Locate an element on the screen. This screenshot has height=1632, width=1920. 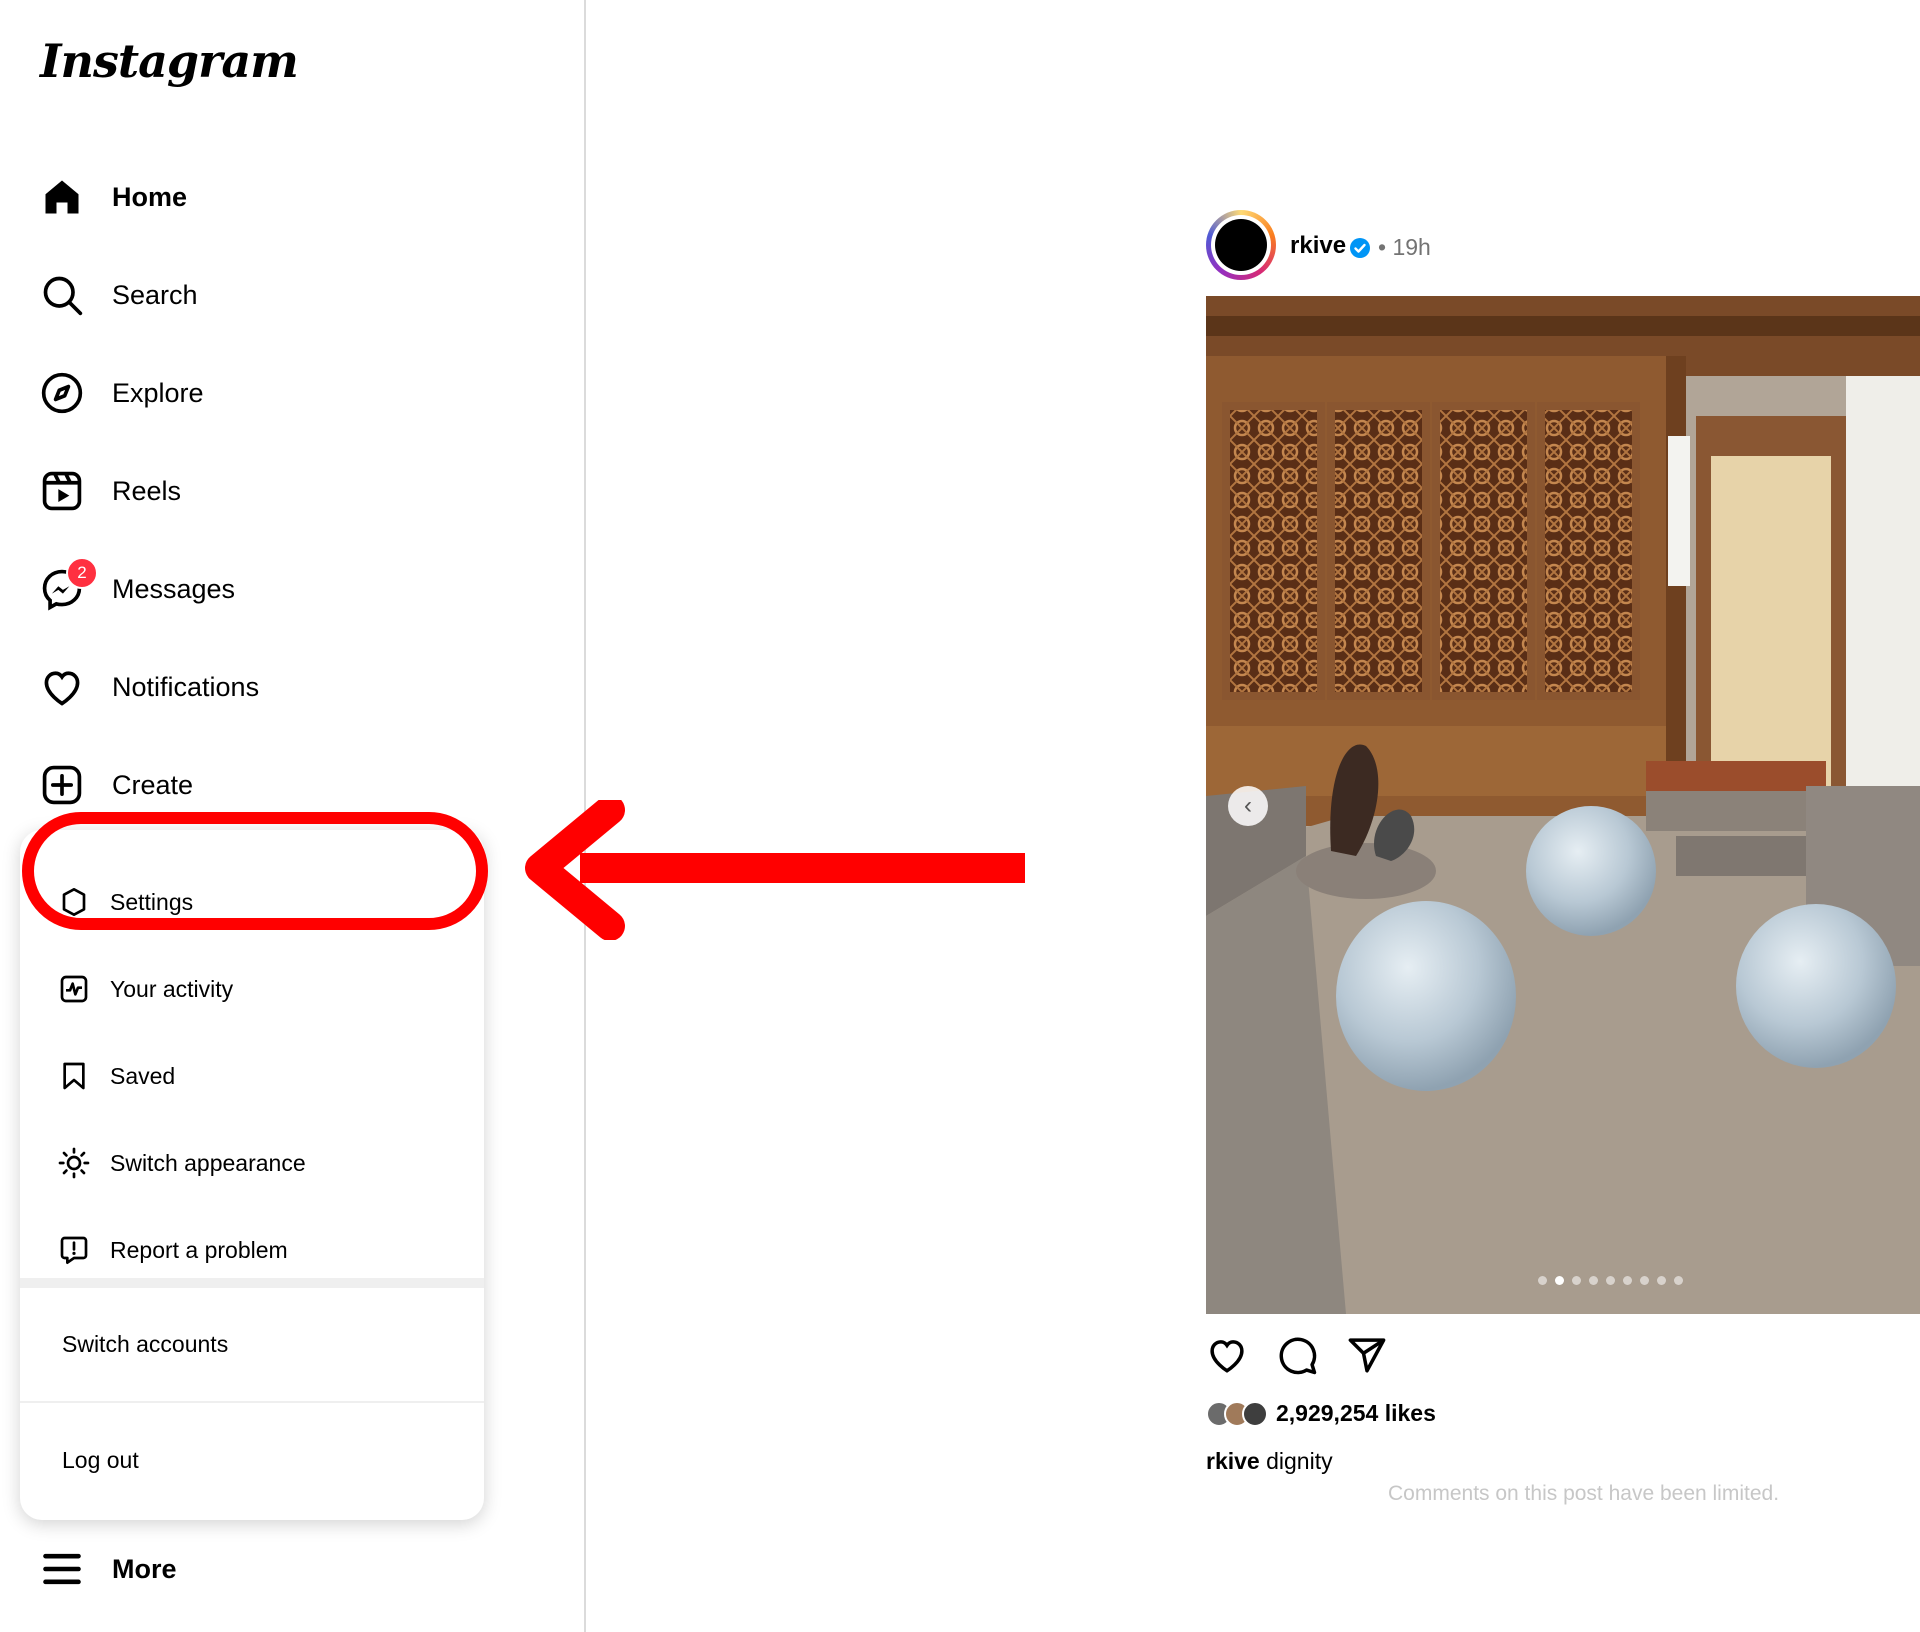
nav-create: Create is located at coordinates (116, 785).